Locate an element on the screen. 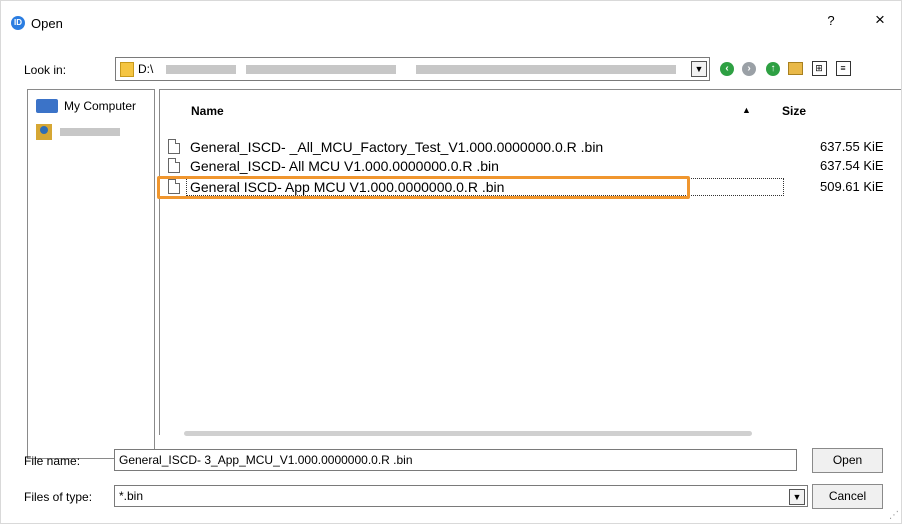 The image size is (902, 524). user-folder-icon is located at coordinates (44, 132).